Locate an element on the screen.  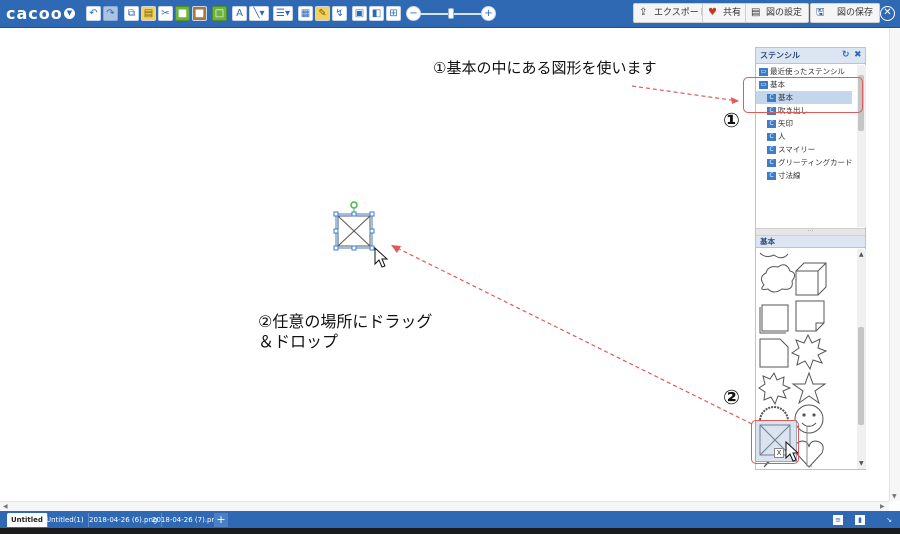
stencil-item-dimension: C 寸法線 is located at coordinates (806, 175).